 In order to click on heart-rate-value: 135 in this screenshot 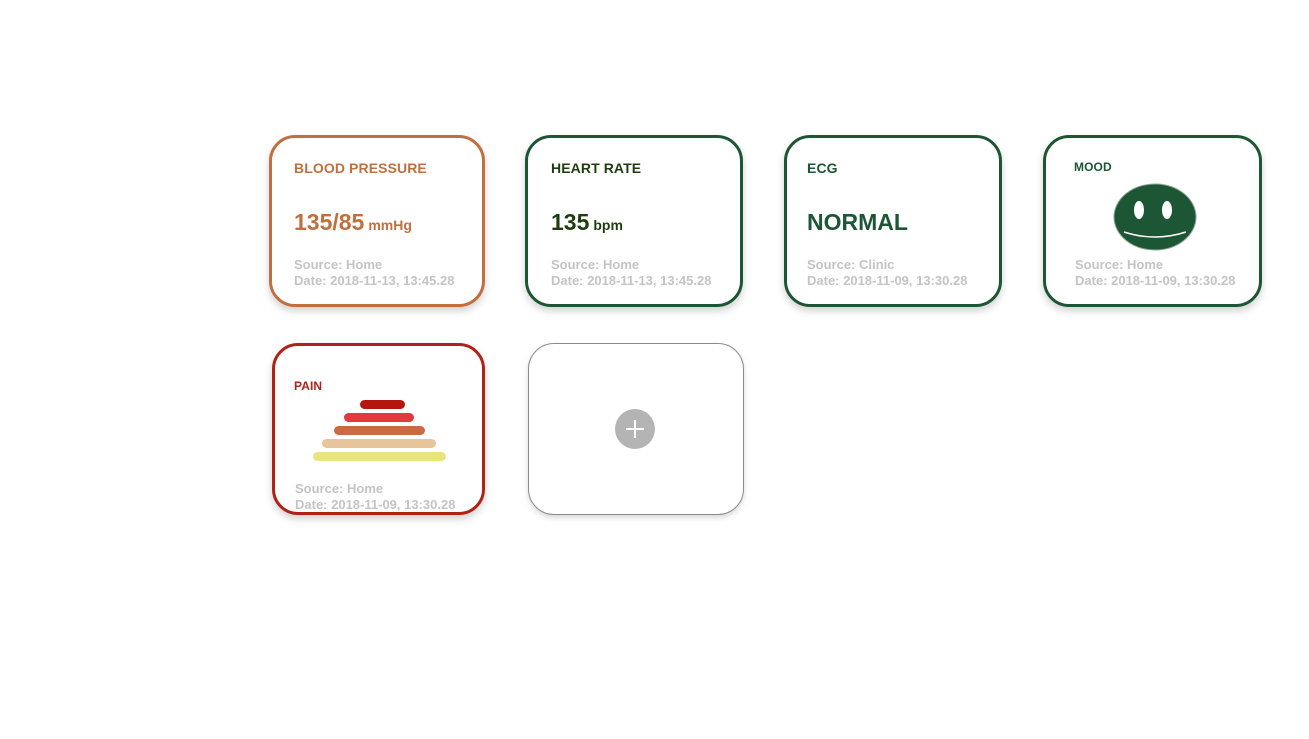, I will do `click(570, 222)`.